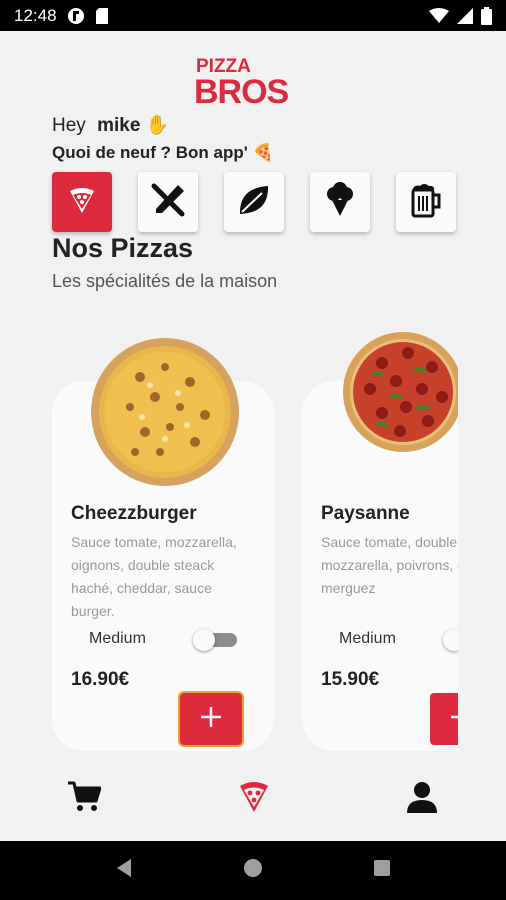 Image resolution: width=506 pixels, height=900 pixels. What do you see at coordinates (365, 513) in the screenshot?
I see `pizza-name: Paysanne` at bounding box center [365, 513].